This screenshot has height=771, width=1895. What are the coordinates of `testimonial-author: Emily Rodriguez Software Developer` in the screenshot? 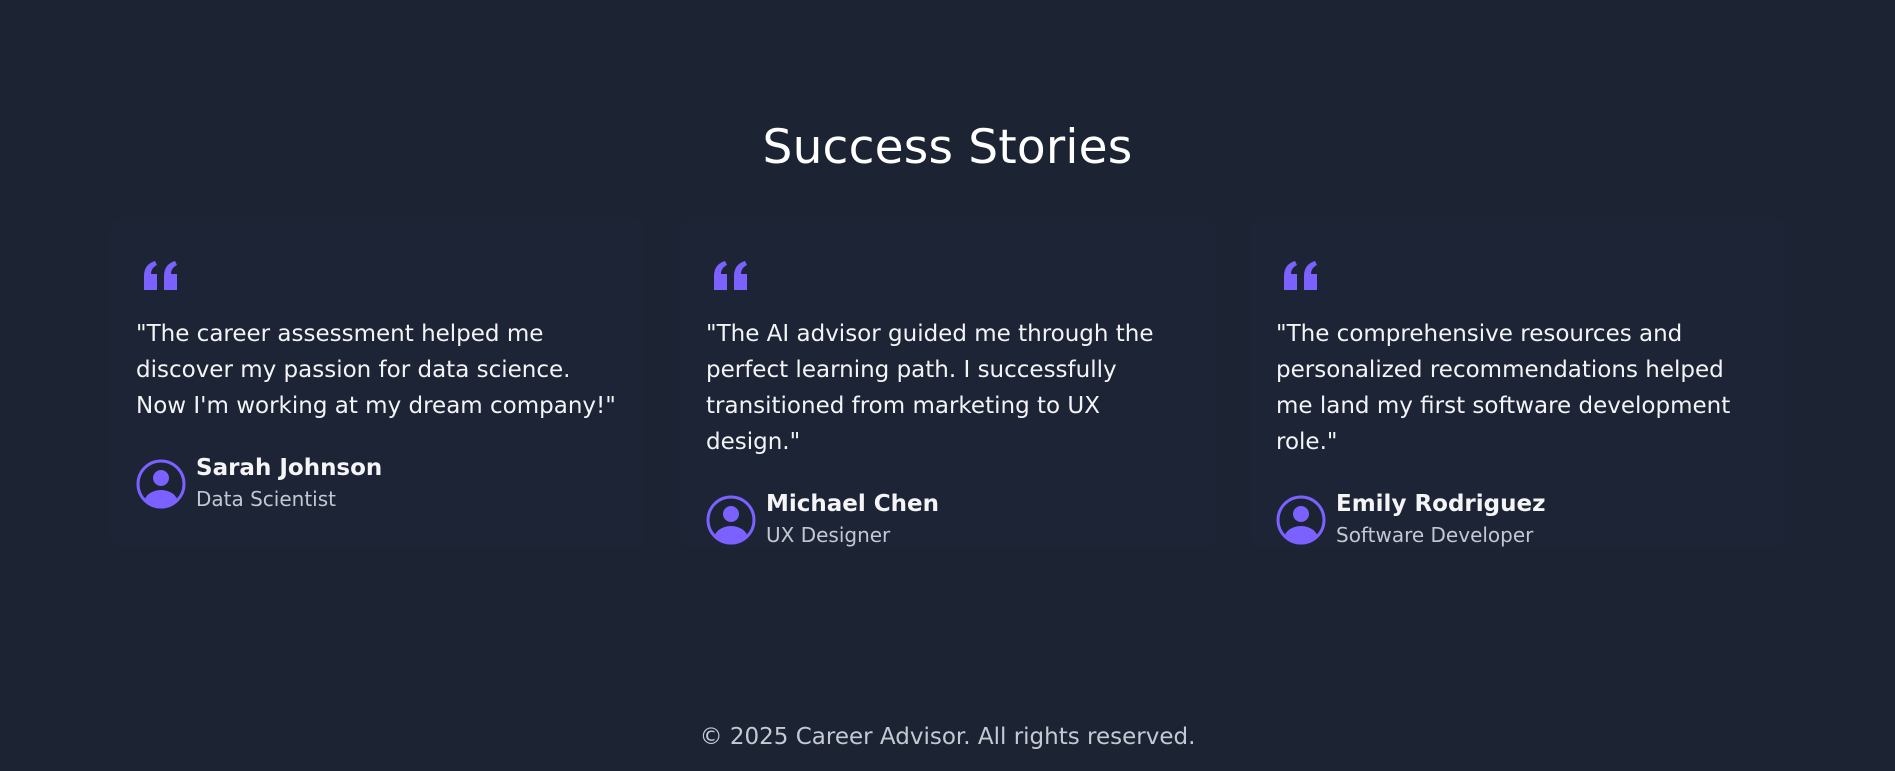 It's located at (1517, 519).